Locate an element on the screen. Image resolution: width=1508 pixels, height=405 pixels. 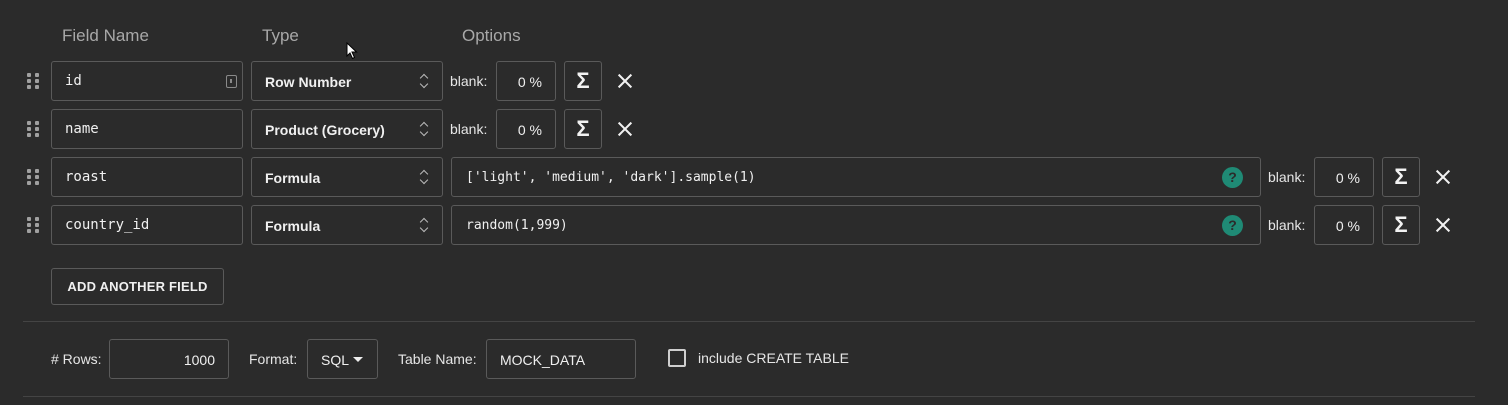
formula-value: ['light', 'medium', 'dark'].sample(1) is located at coordinates (611, 177).